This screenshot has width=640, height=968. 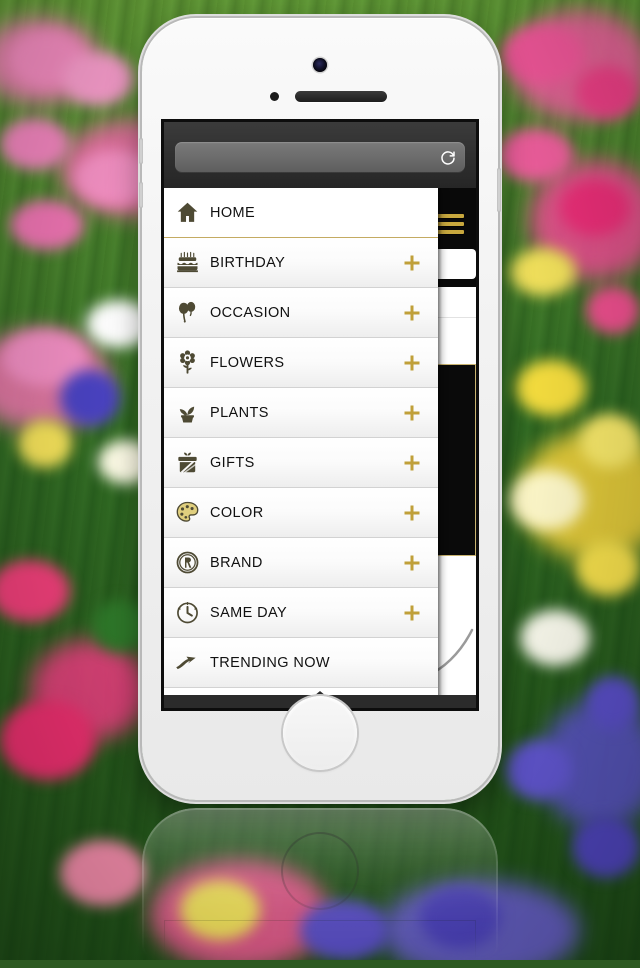 I want to click on browser-chrome, so click(x=320, y=155).